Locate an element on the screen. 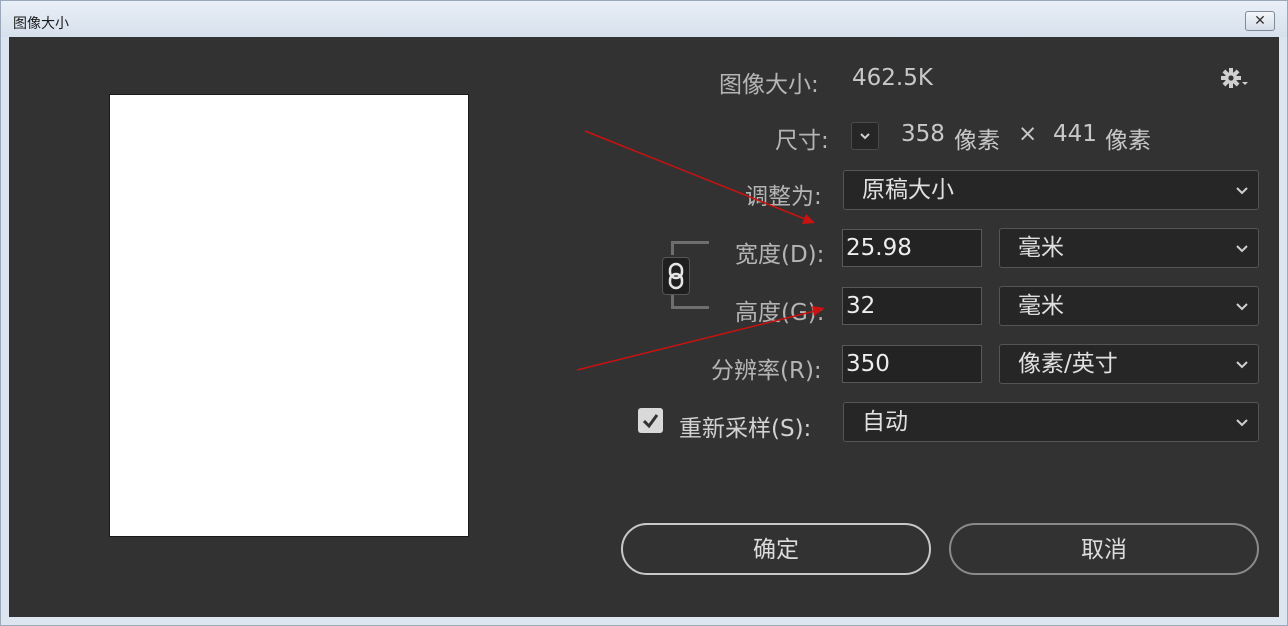 The width and height of the screenshot is (1288, 626). annotation-arrows is located at coordinates (700, 250).